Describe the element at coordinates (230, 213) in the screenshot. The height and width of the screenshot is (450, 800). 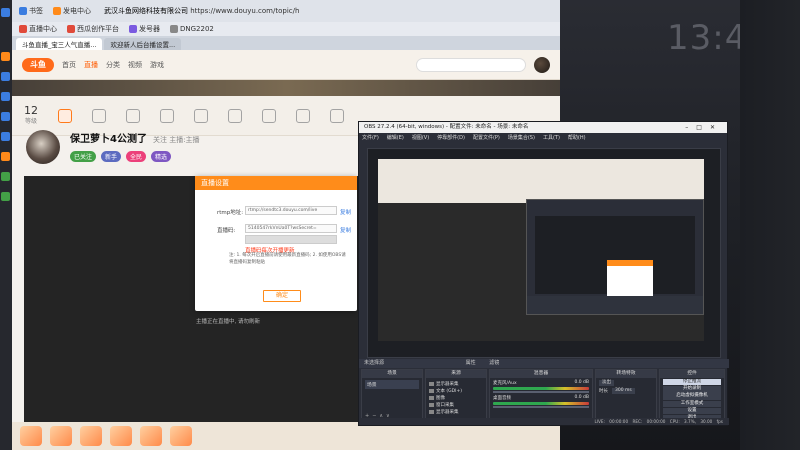
I see `rtmp-label: rtmp地址:` at that location.